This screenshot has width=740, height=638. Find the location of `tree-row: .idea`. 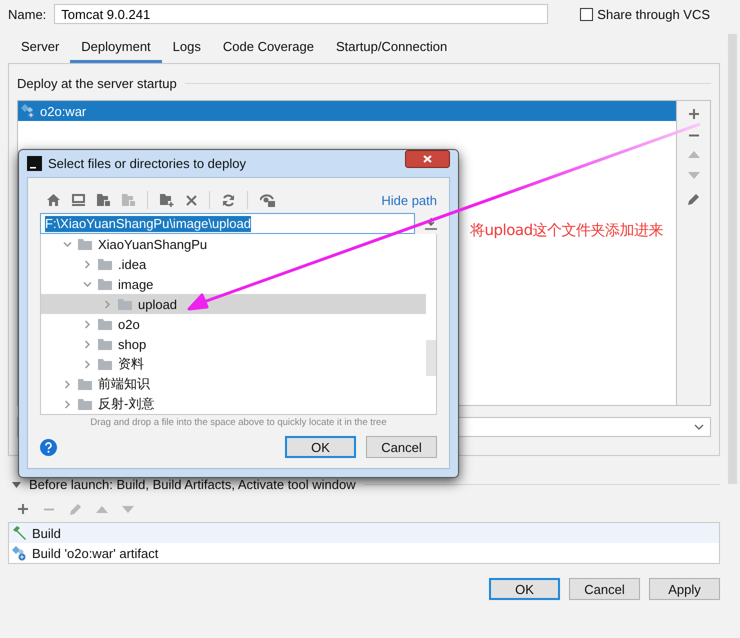

tree-row: .idea is located at coordinates (233, 264).